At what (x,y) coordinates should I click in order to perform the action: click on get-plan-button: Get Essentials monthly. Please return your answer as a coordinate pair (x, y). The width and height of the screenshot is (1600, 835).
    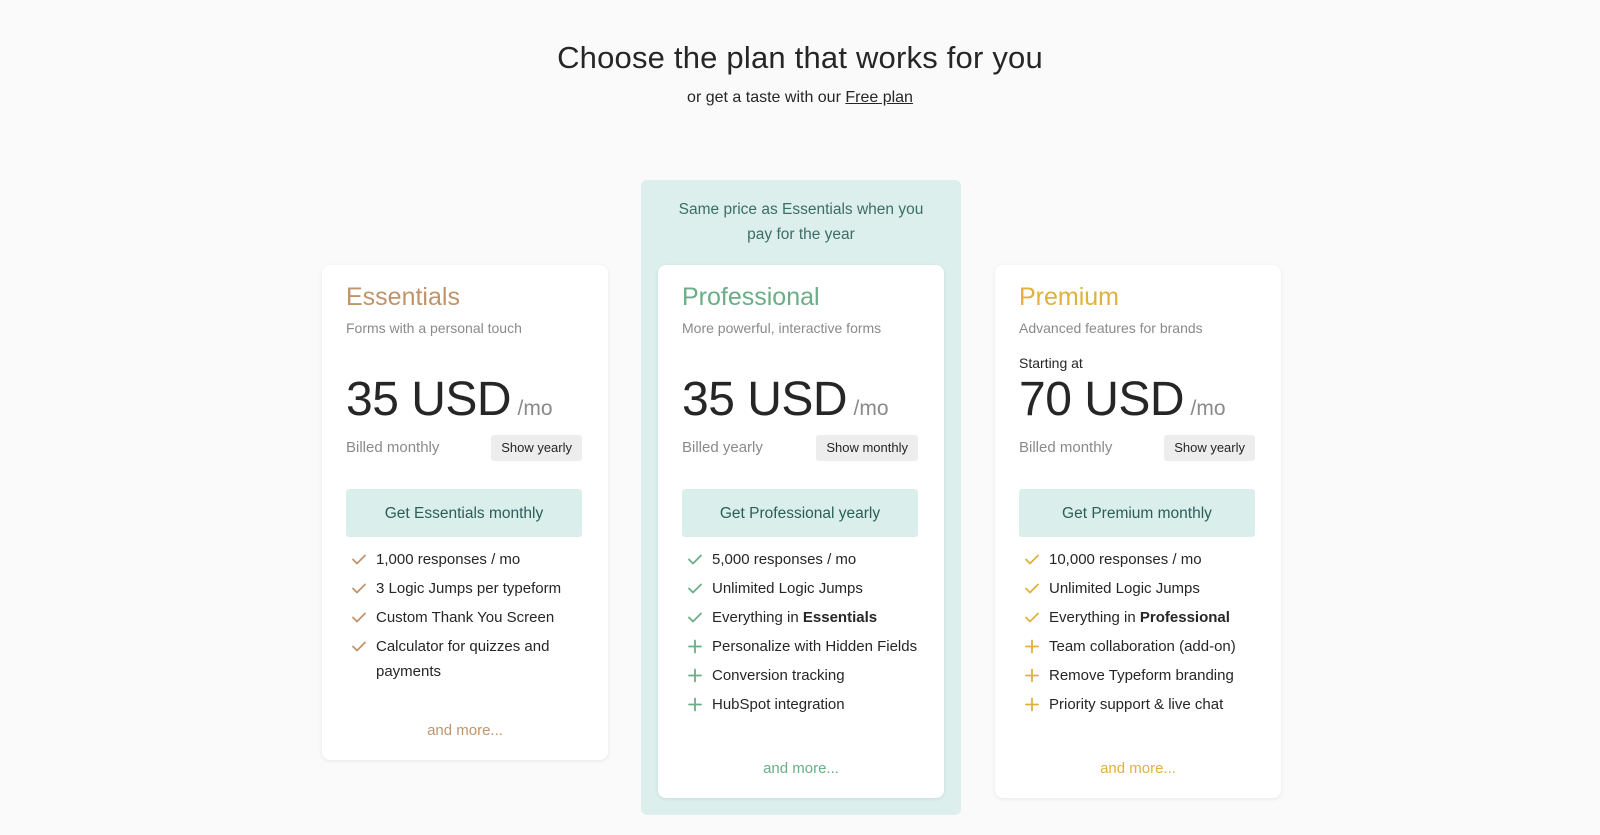
    Looking at the image, I should click on (464, 513).